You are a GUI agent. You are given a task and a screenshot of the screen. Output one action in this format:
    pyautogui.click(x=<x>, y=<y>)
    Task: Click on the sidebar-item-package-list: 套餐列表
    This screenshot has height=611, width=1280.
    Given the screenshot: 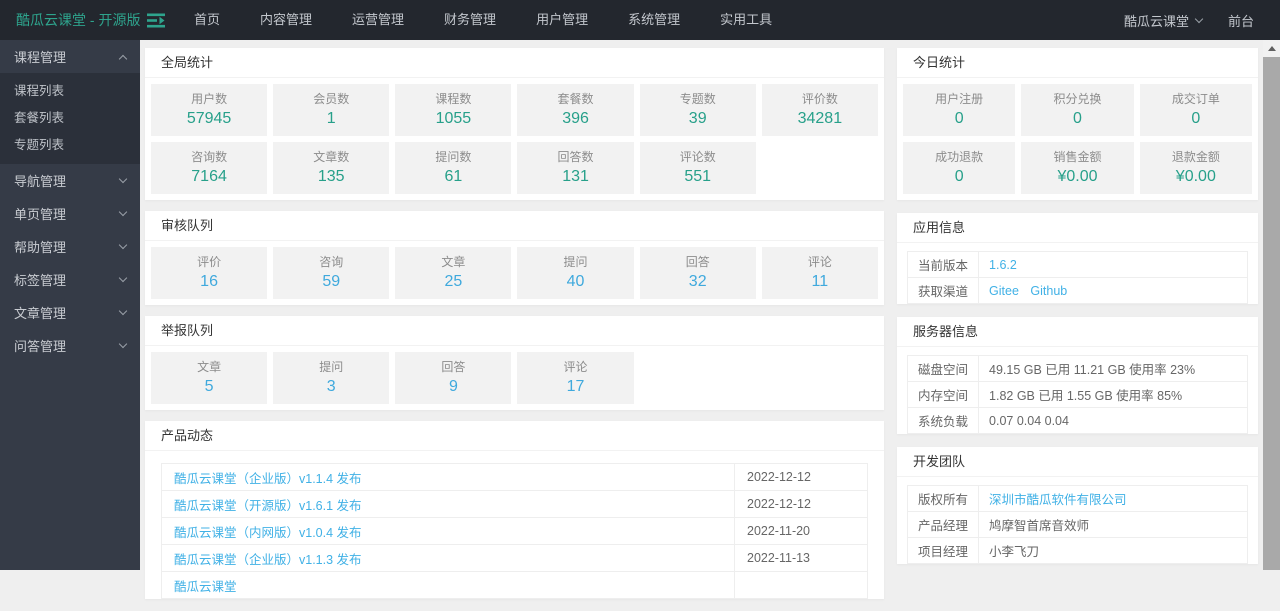 What is the action you would take?
    pyautogui.click(x=70, y=118)
    